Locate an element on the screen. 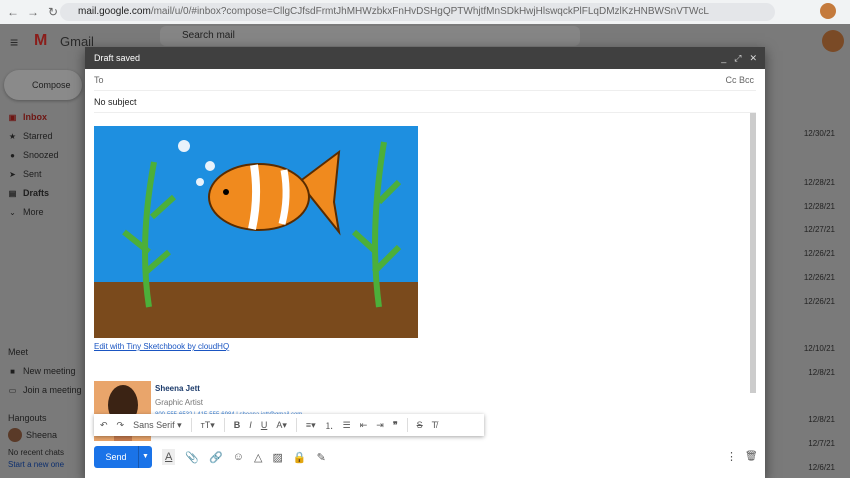  font-select: Sans Serif ▾ is located at coordinates (157, 425).